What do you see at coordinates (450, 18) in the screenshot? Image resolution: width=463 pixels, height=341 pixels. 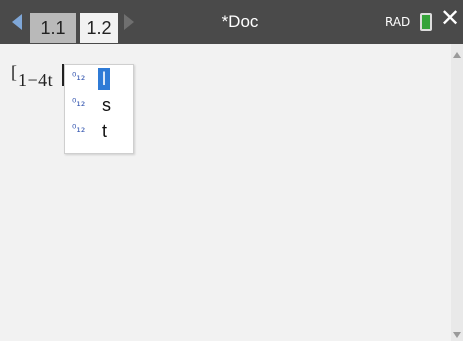 I see `close-icon: ✕` at bounding box center [450, 18].